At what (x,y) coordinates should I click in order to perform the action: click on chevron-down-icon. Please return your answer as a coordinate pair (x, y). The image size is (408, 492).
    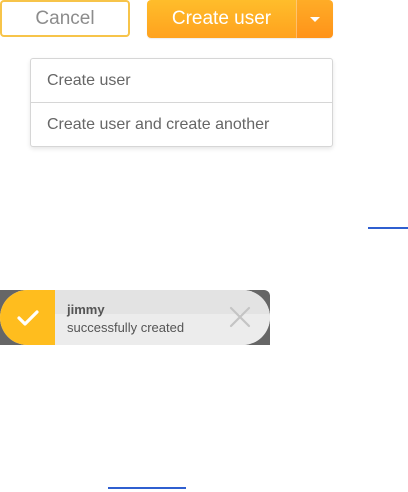
    Looking at the image, I should click on (315, 19).